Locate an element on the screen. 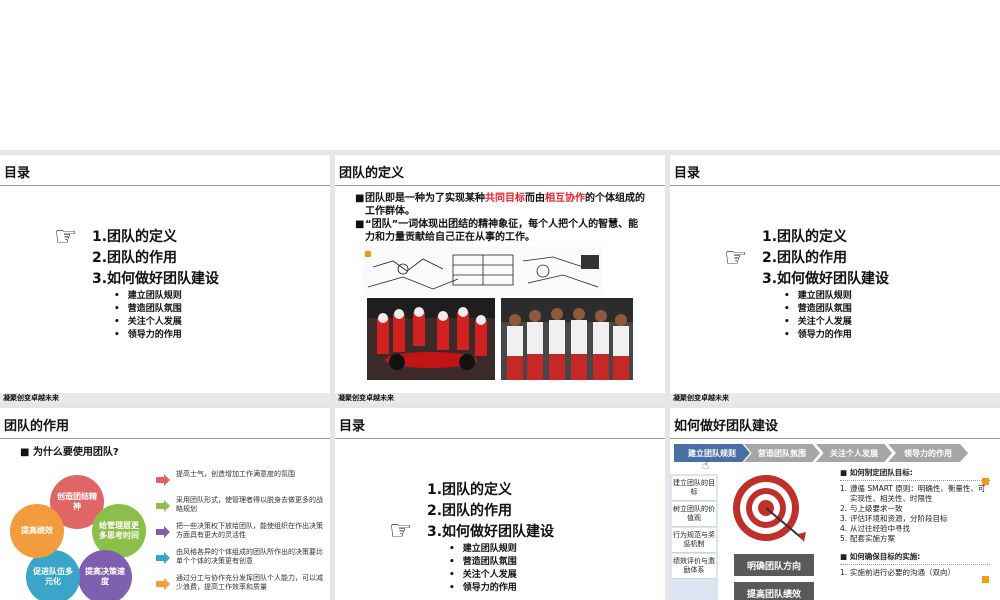  highlight-common-goal: 共同目标 is located at coordinates (505, 198).